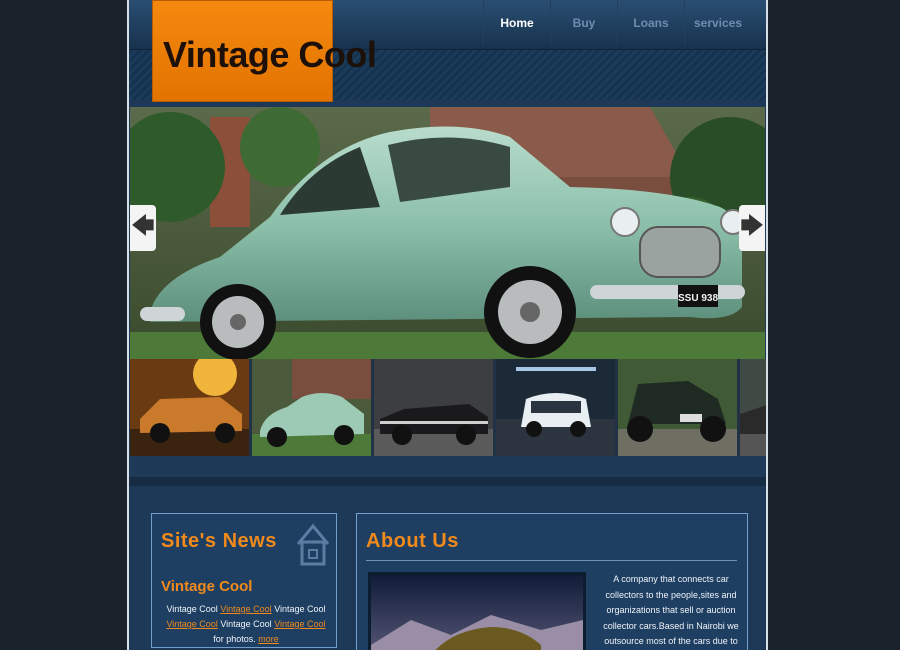  I want to click on about-image, so click(477, 611).